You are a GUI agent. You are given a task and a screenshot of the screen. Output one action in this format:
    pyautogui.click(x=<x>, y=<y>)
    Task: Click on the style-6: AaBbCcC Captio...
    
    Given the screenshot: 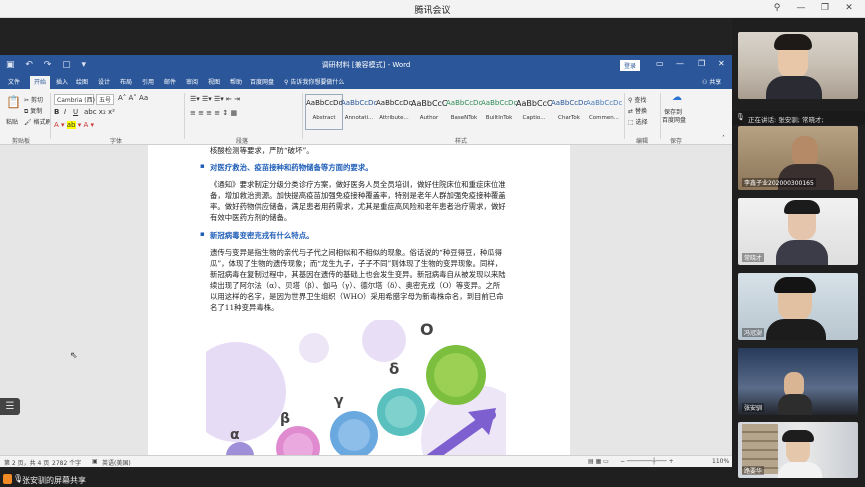 What is the action you would take?
    pyautogui.click(x=534, y=112)
    